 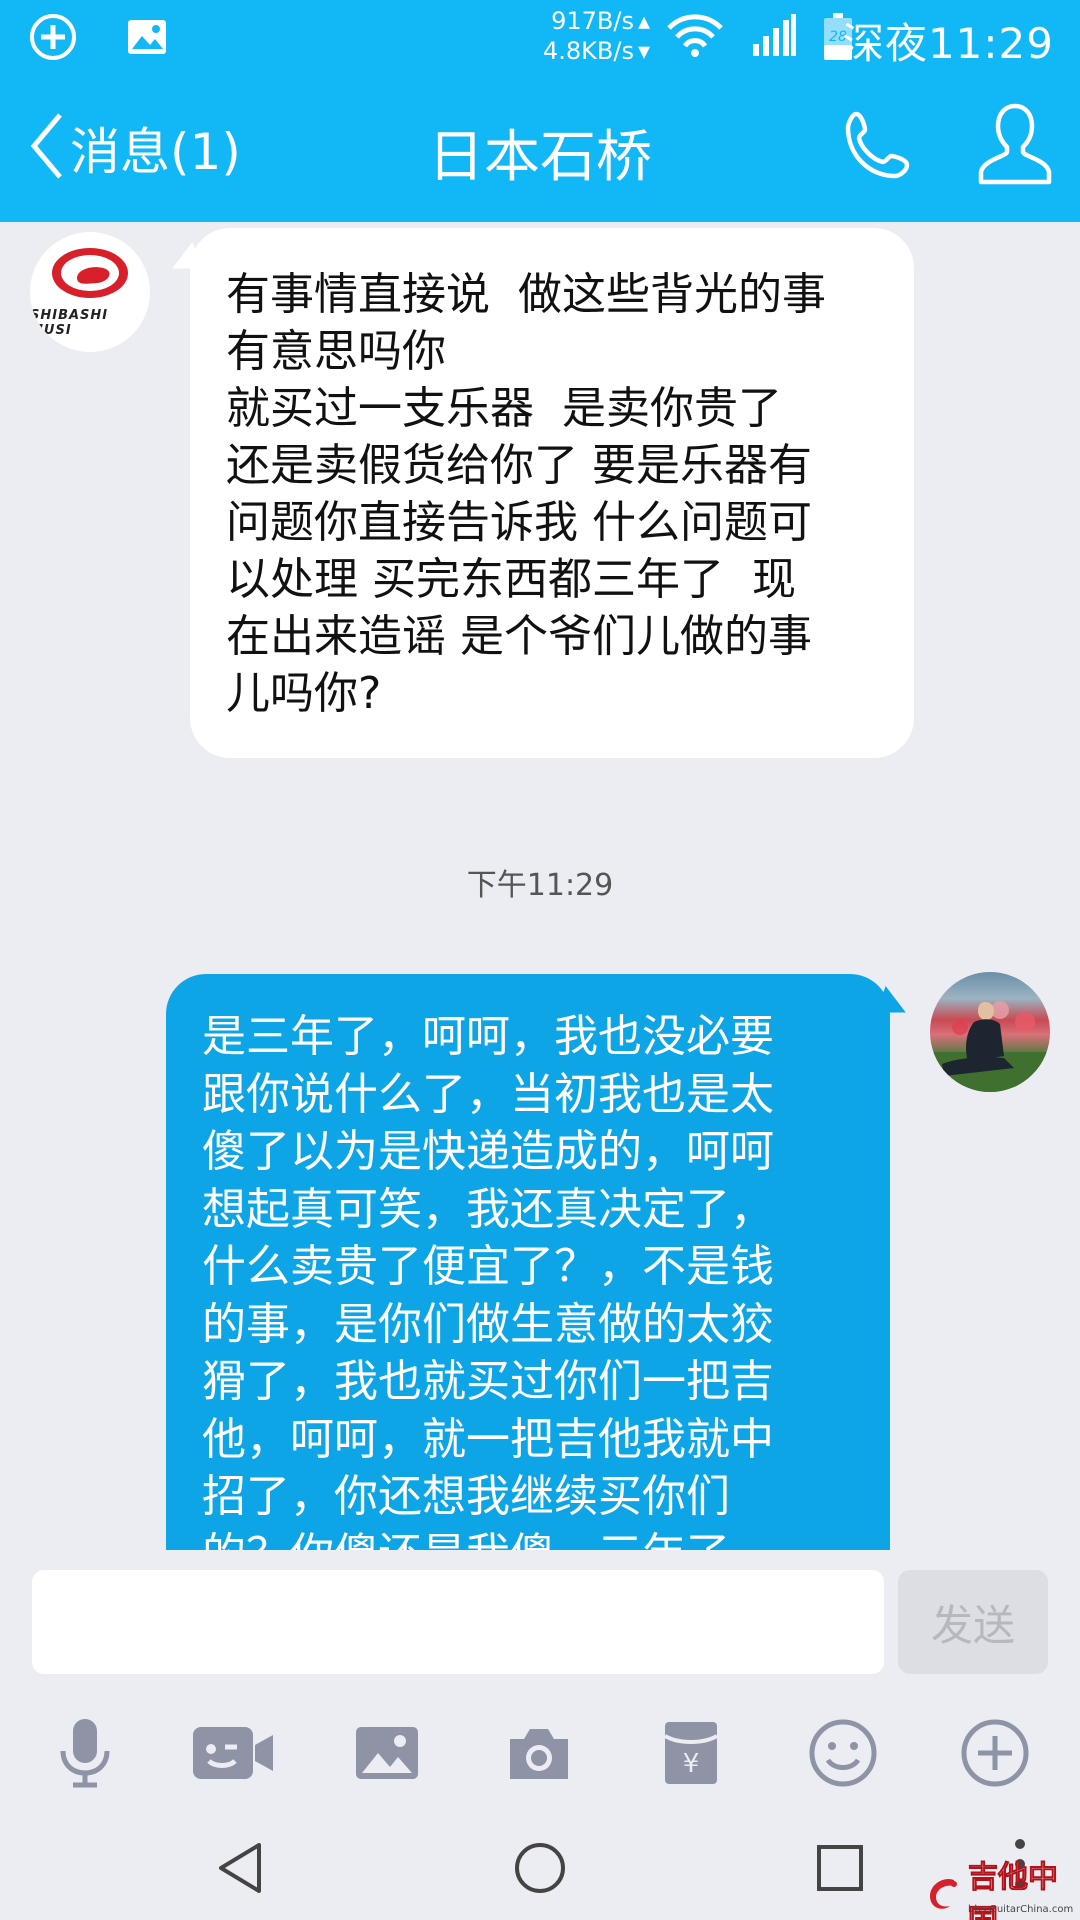 I want to click on nav-back-button, so click(x=240, y=1870).